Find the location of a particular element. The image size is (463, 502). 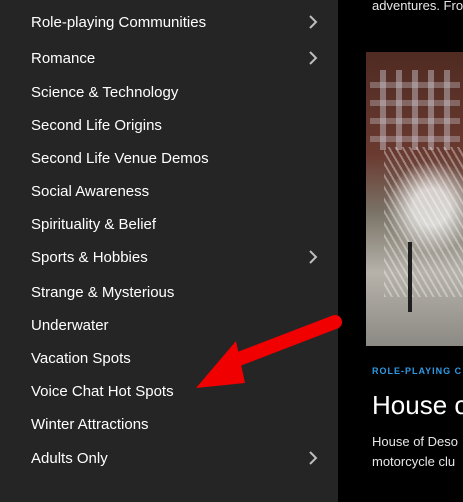

previous-post-excerpt: adventures. Fro is located at coordinates (417, 6).